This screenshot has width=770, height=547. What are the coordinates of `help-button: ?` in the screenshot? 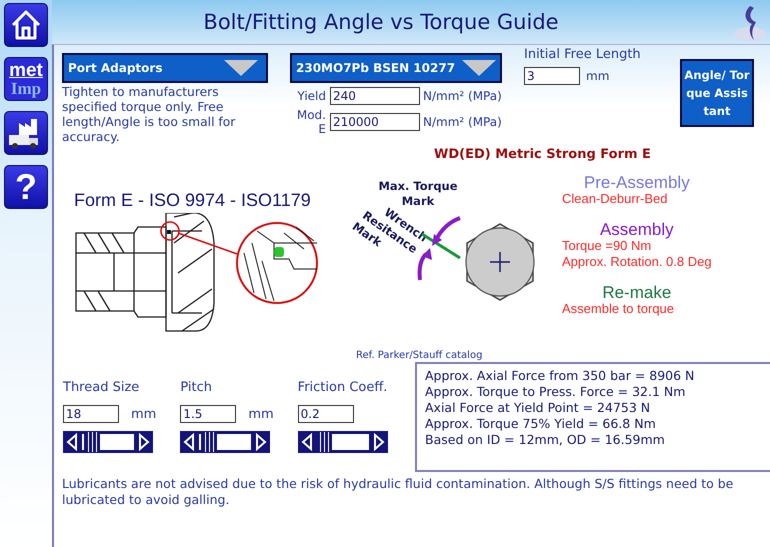 It's located at (26, 187).